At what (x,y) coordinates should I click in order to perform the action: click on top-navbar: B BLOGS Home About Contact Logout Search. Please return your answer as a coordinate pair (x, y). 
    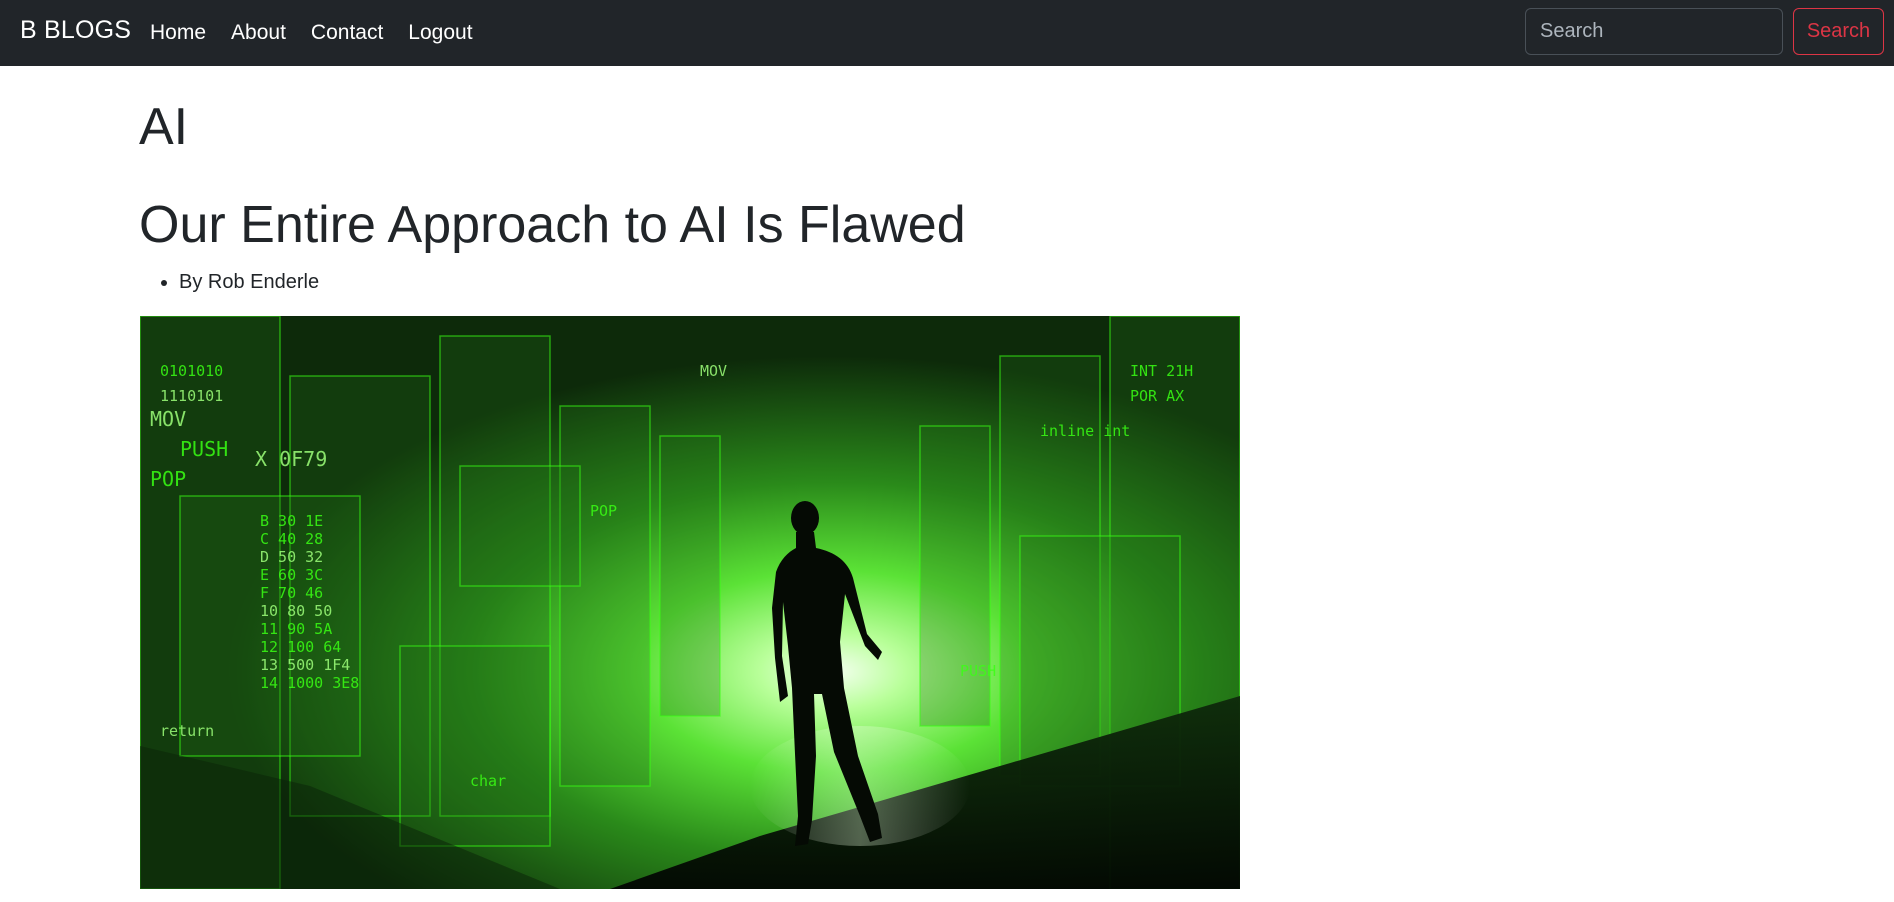
    Looking at the image, I should click on (947, 33).